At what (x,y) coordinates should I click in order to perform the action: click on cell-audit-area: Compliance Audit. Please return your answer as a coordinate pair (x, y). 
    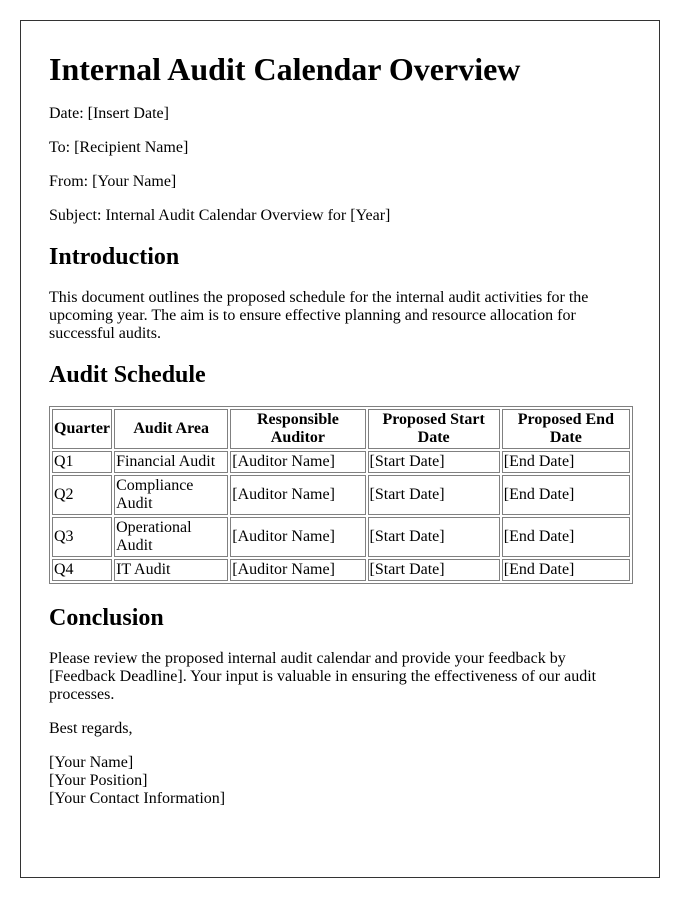
    Looking at the image, I should click on (171, 495).